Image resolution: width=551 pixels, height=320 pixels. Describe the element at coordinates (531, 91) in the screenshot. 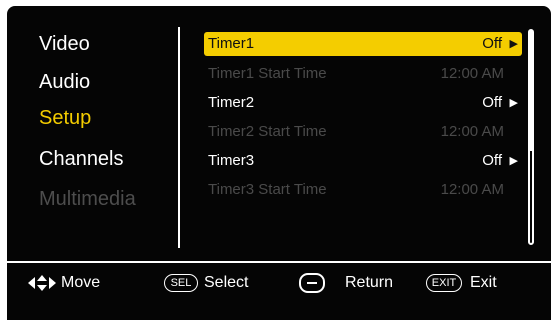

I see `scrollbar-thumb` at that location.